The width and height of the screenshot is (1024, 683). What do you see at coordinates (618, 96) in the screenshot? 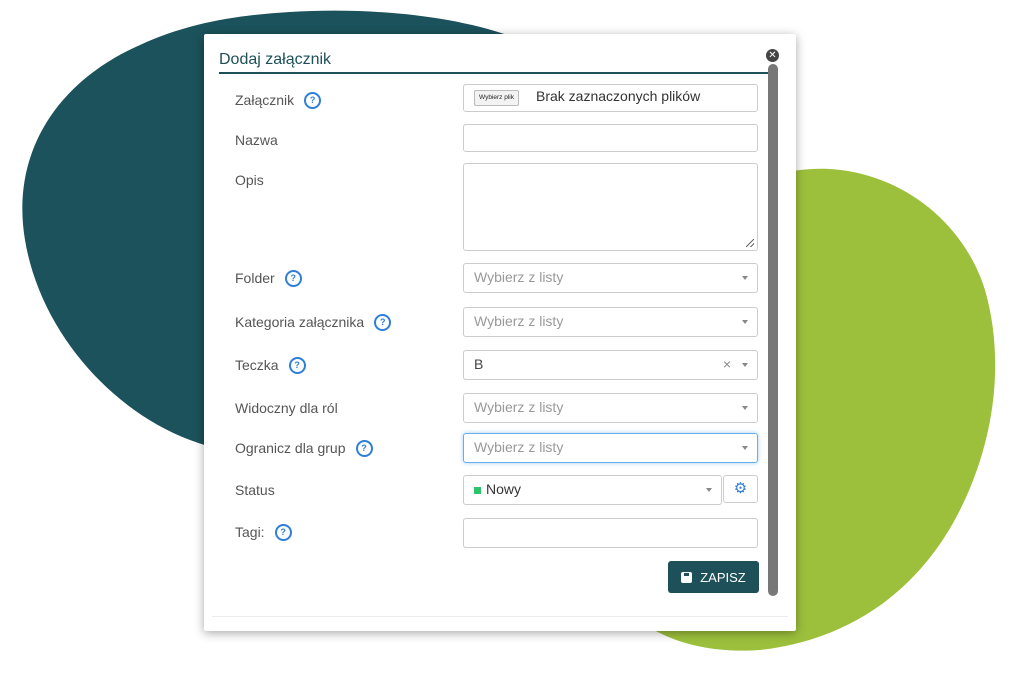
I see `no-file-text: Brak zaznaczonych plików` at bounding box center [618, 96].